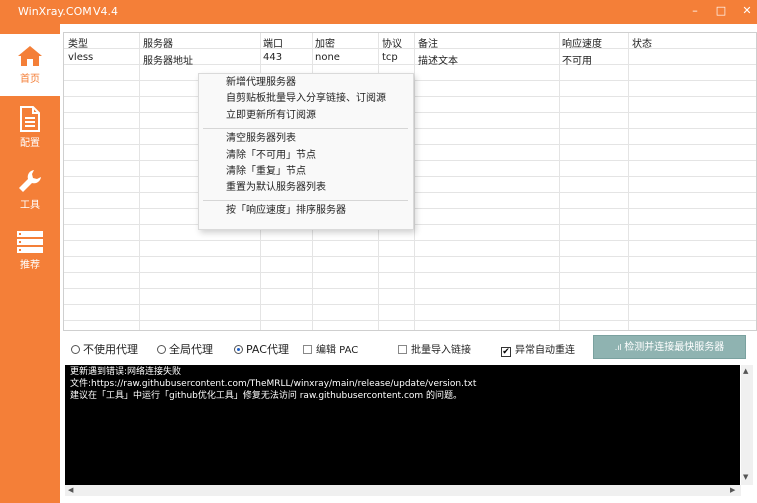 Image resolution: width=757 pixels, height=503 pixels. What do you see at coordinates (30, 181) in the screenshot?
I see `wrench-icon` at bounding box center [30, 181].